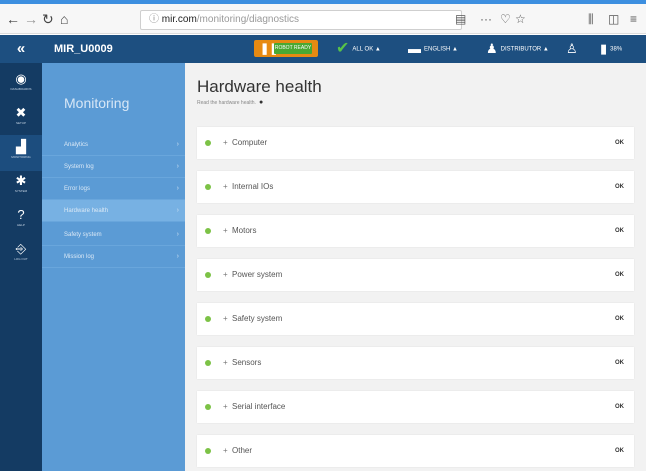 The height and width of the screenshot is (471, 646). What do you see at coordinates (83, 49) in the screenshot?
I see `robot-name: MIR_U0009` at bounding box center [83, 49].